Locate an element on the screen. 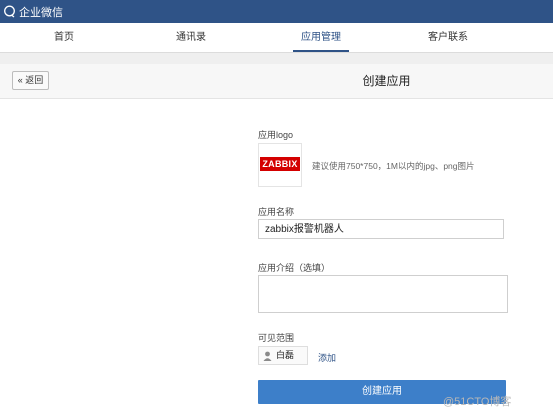 The image size is (553, 419). page-header: « 返回 创建应用 is located at coordinates (276, 81).